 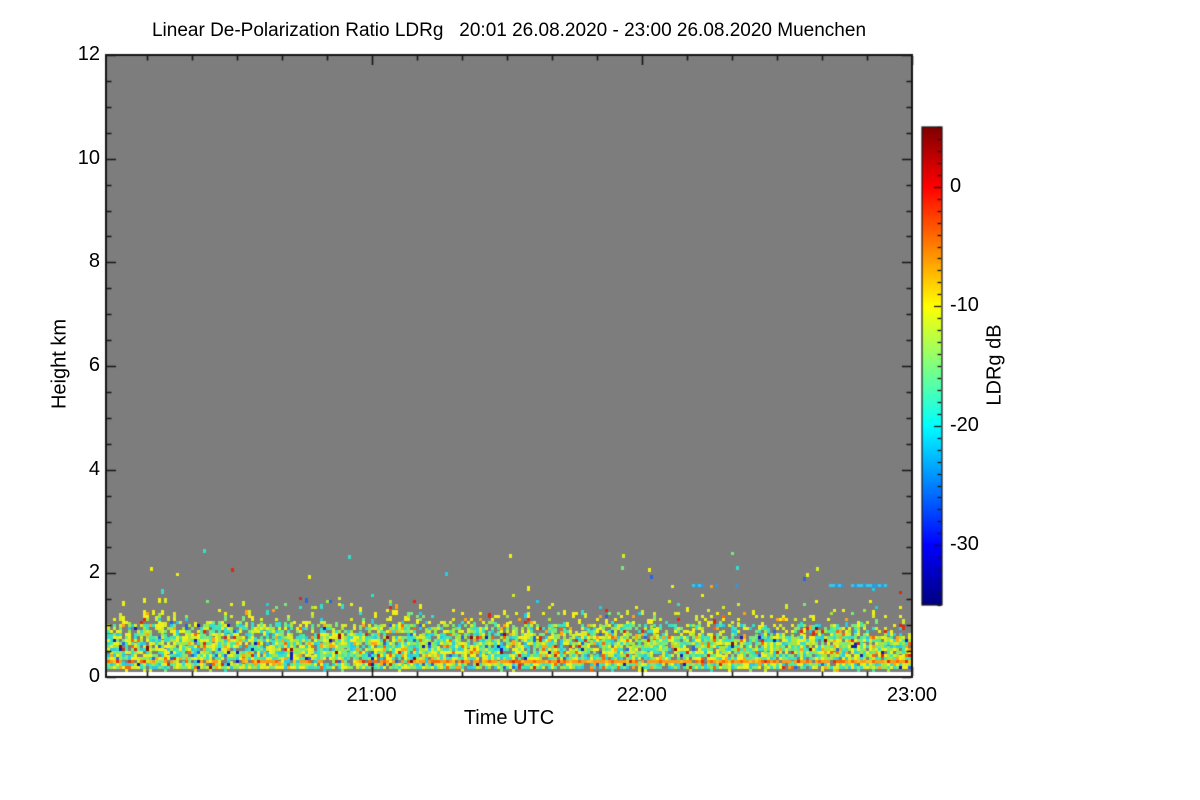 I want to click on colorbar-tick-label: -10, so click(x=964, y=305).